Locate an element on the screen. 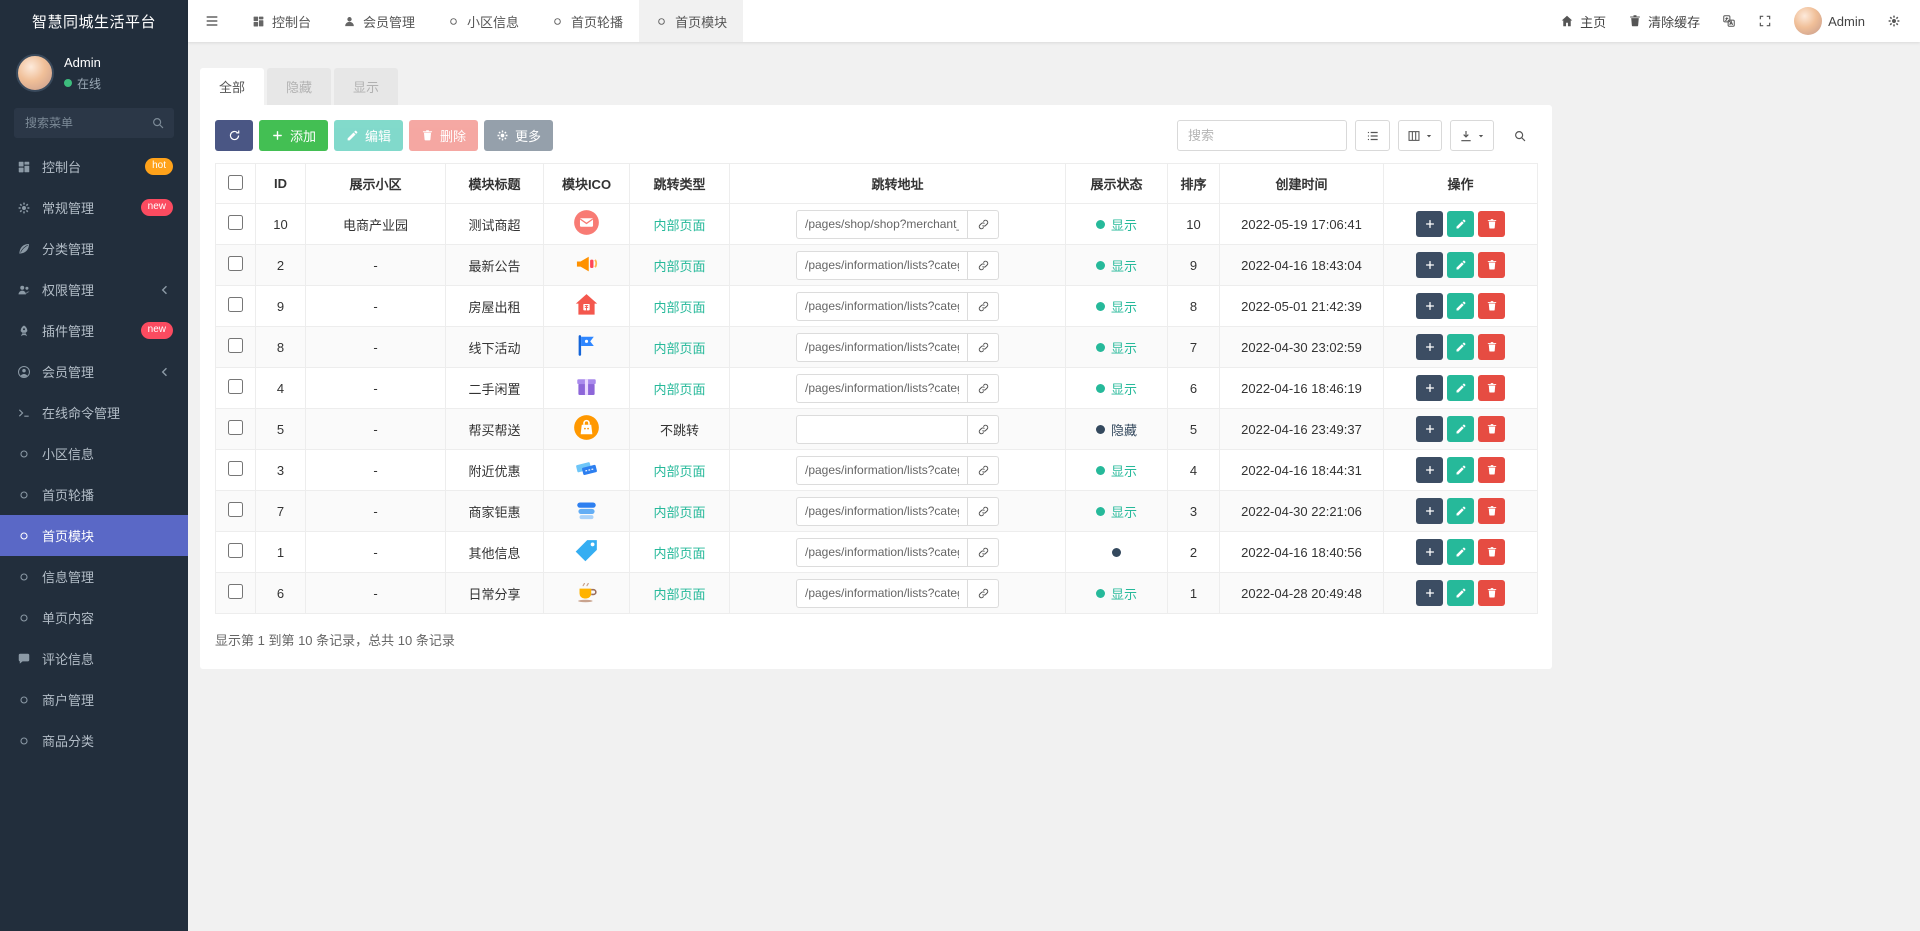 The image size is (1920, 931). settings-button is located at coordinates (1894, 21).